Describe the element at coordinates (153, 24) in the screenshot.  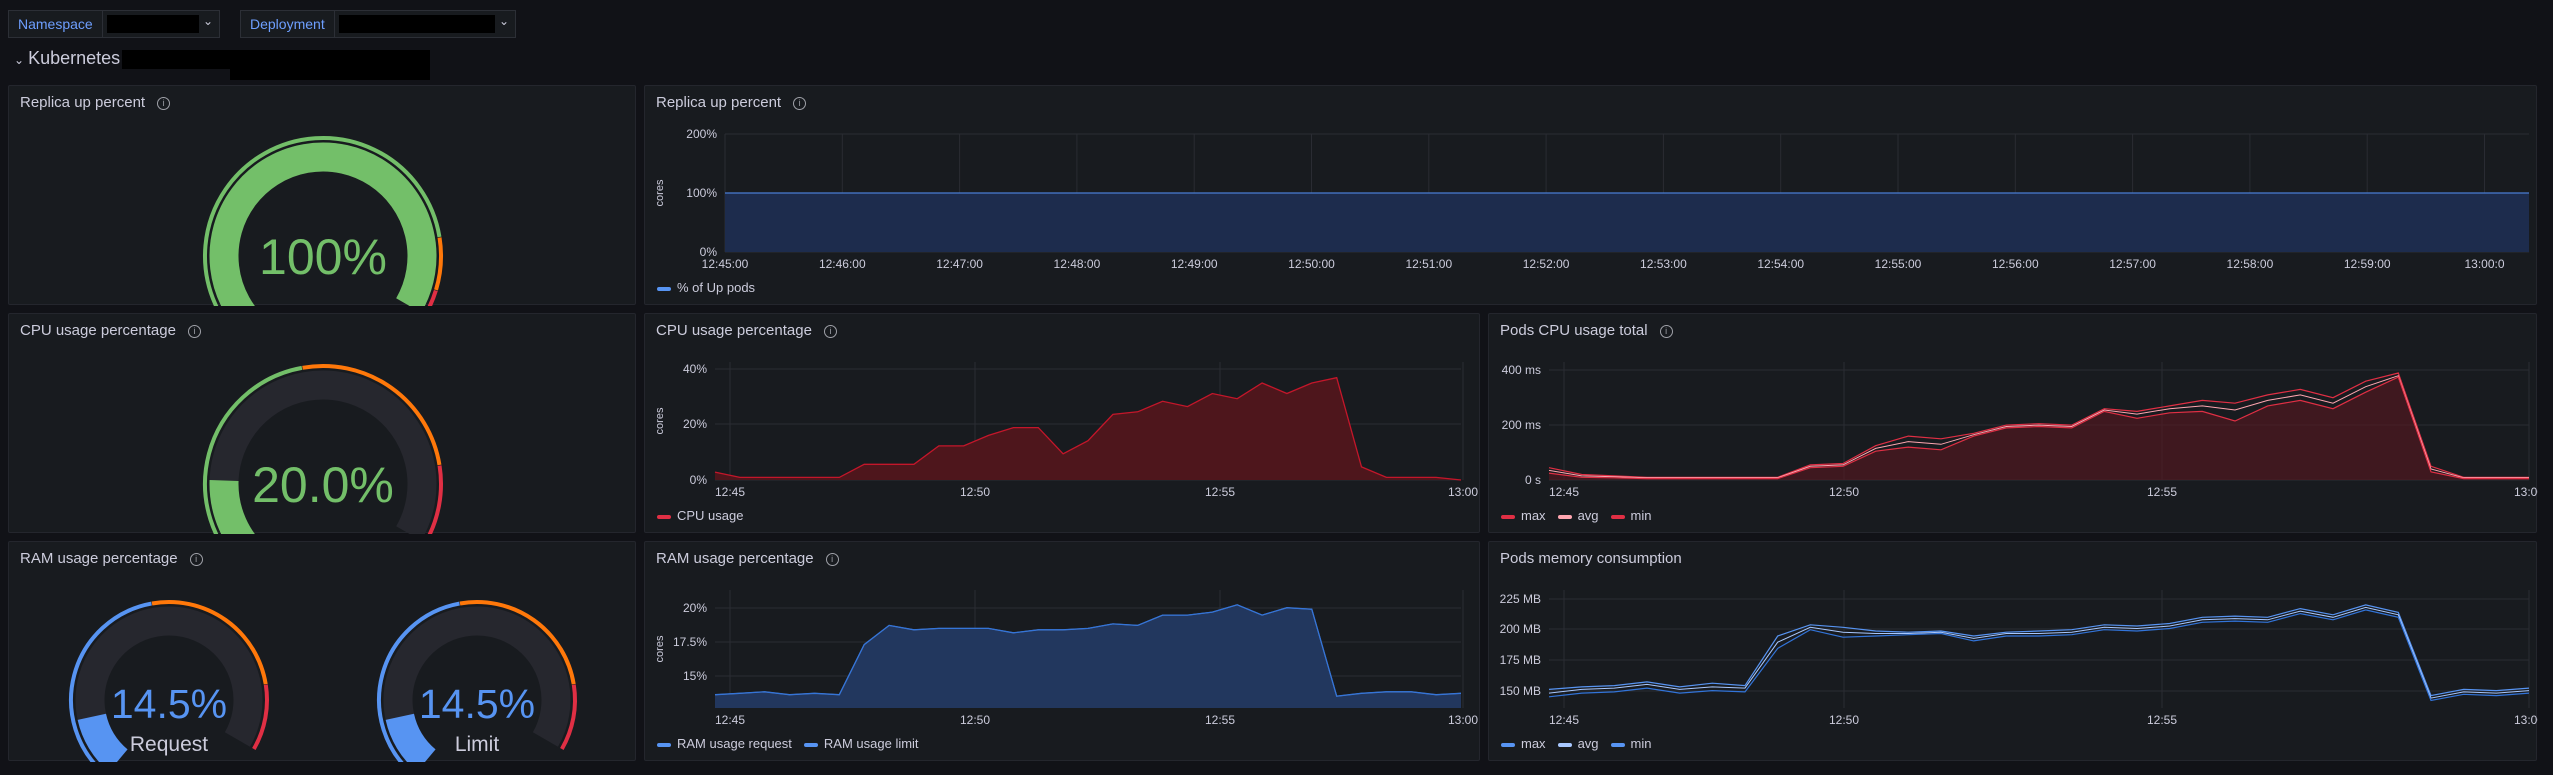
I see `redacted-value` at that location.